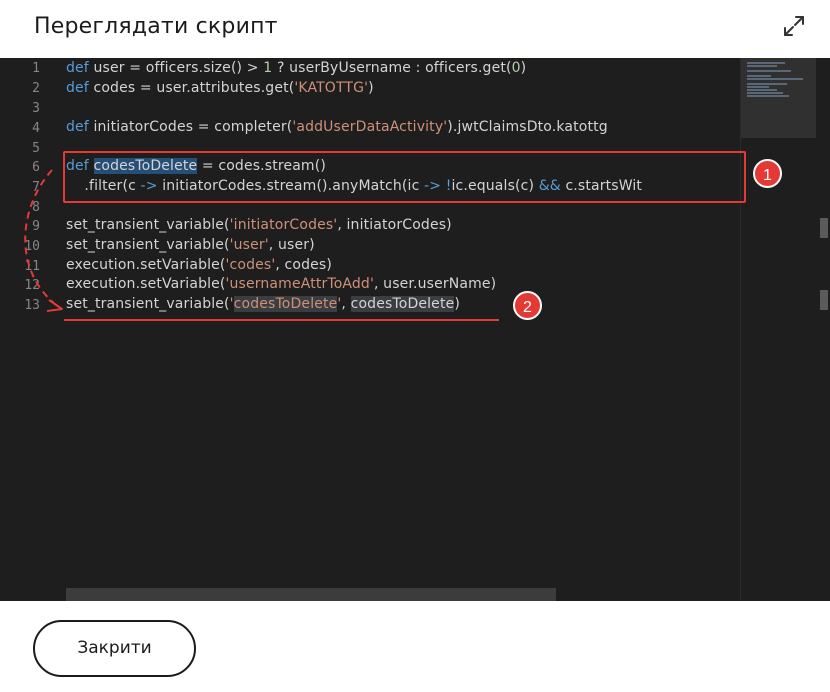  Describe the element at coordinates (109, 68) in the screenshot. I see `code-text: user` at that location.